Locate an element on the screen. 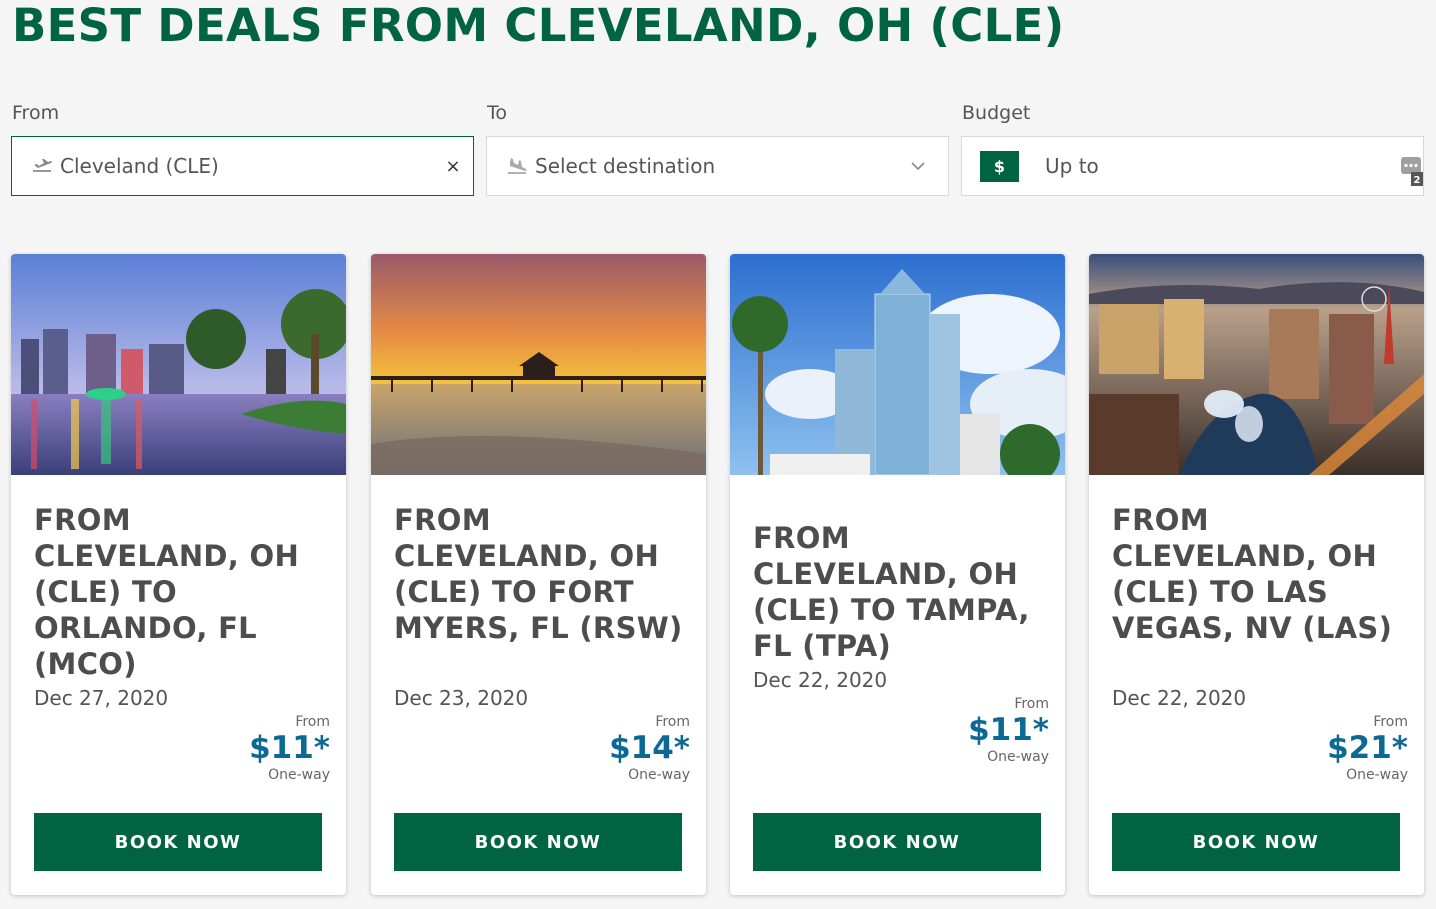  from-field: Cleveland (CLE) × is located at coordinates (242, 166).